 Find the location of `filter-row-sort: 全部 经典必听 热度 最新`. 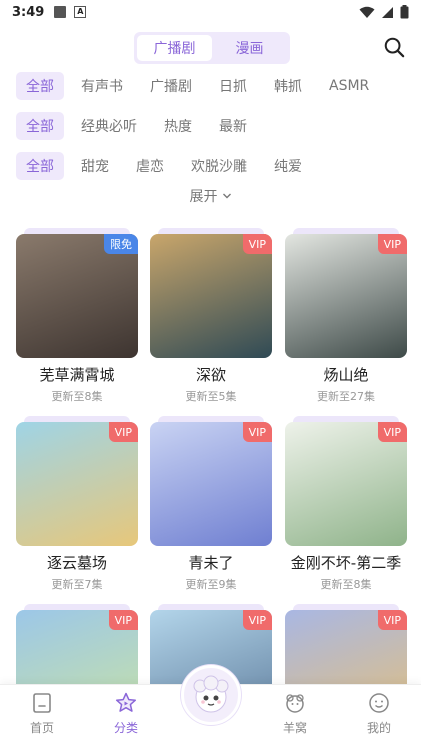

filter-row-sort: 全部 经典必听 热度 最新 is located at coordinates (140, 126).